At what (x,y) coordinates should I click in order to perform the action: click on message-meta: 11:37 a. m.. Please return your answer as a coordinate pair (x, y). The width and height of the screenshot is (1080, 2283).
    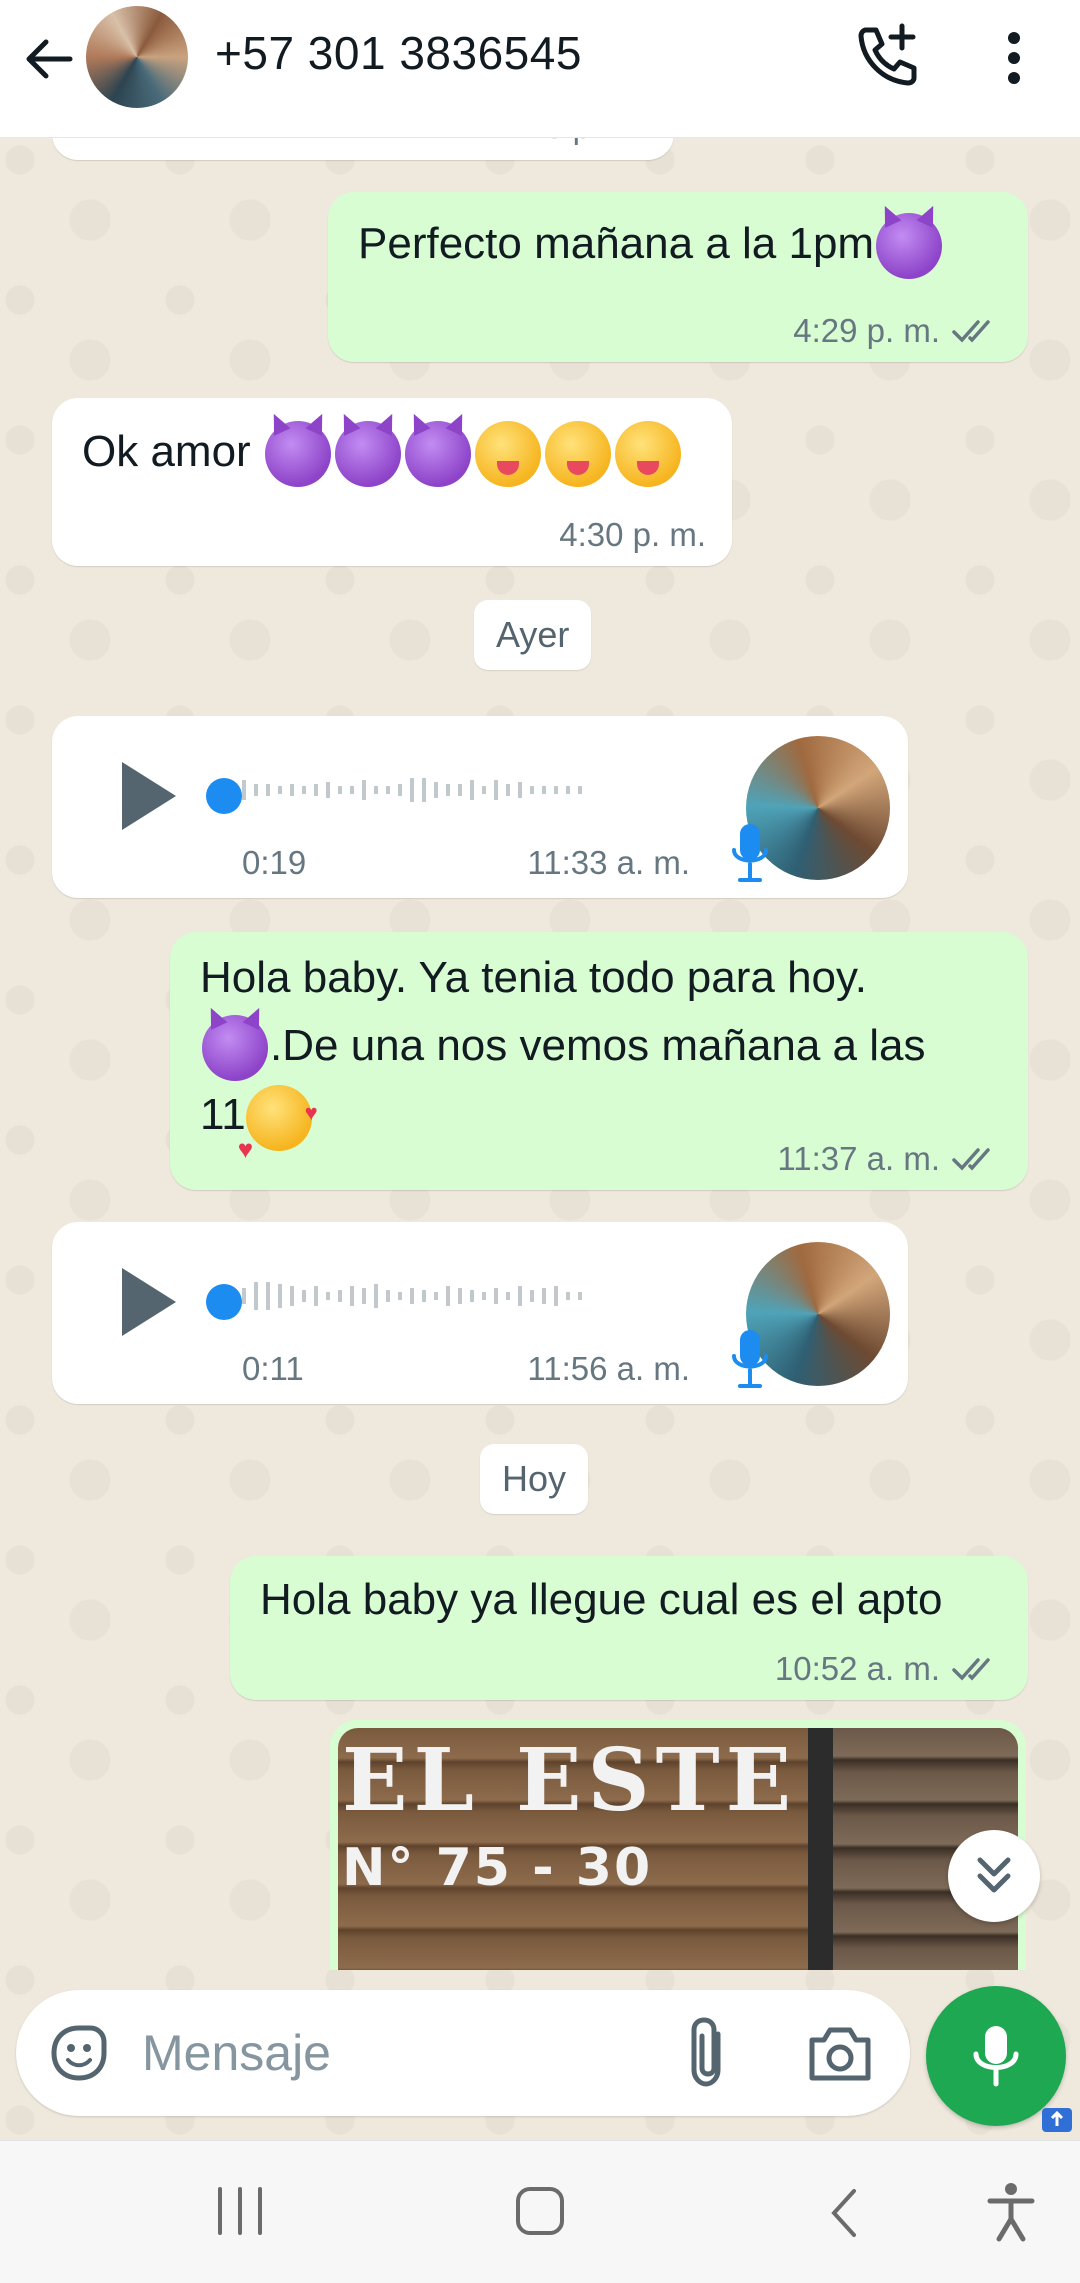
    Looking at the image, I should click on (889, 1159).